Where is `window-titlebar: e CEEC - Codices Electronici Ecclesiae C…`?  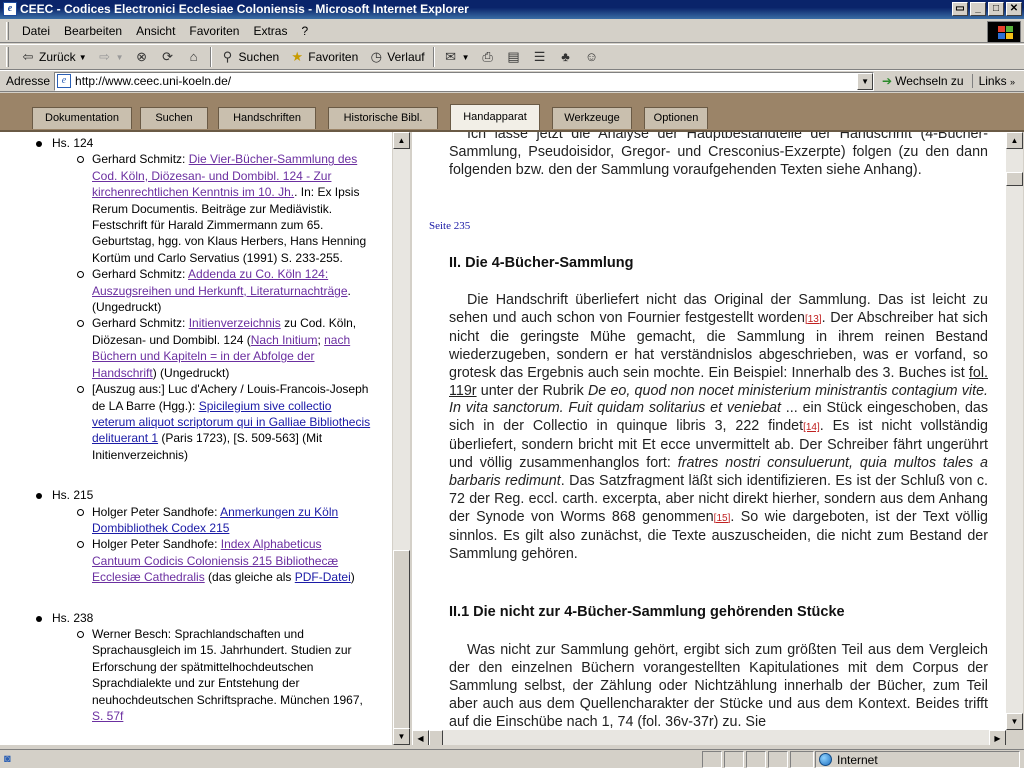 window-titlebar: e CEEC - Codices Electronici Ecclesiae C… is located at coordinates (512, 9).